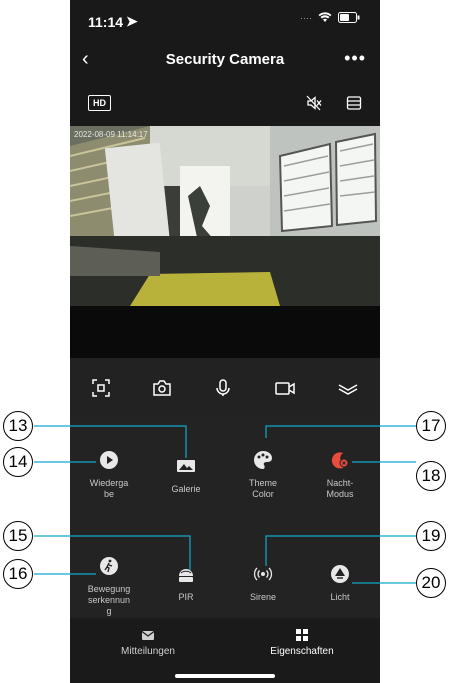 This screenshot has width=450, height=683. Describe the element at coordinates (431, 536) in the screenshot. I see `callout-19: 19` at that location.